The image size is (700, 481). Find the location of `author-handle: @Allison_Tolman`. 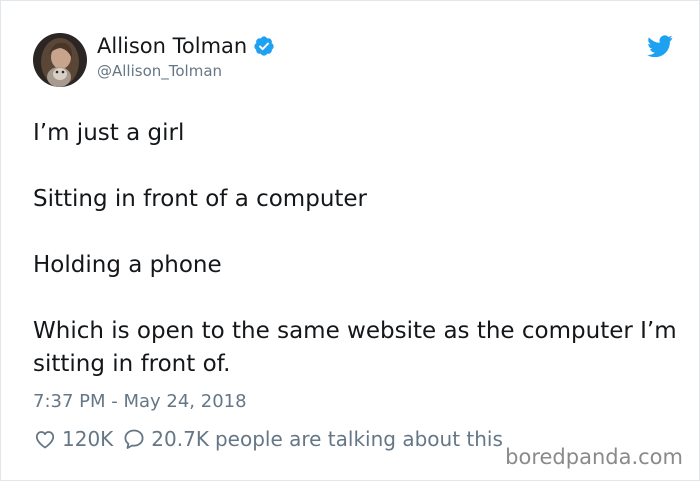

author-handle: @Allison_Tolman is located at coordinates (186, 71).